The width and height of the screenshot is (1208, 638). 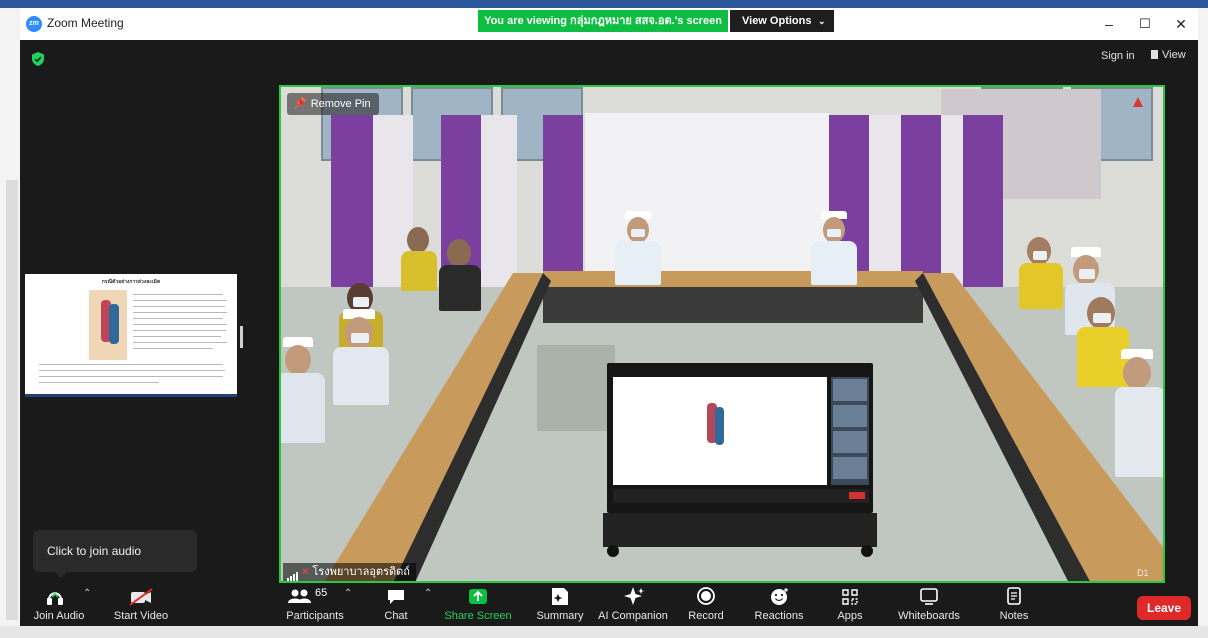 I want to click on whiteboard-icon, so click(x=929, y=596).